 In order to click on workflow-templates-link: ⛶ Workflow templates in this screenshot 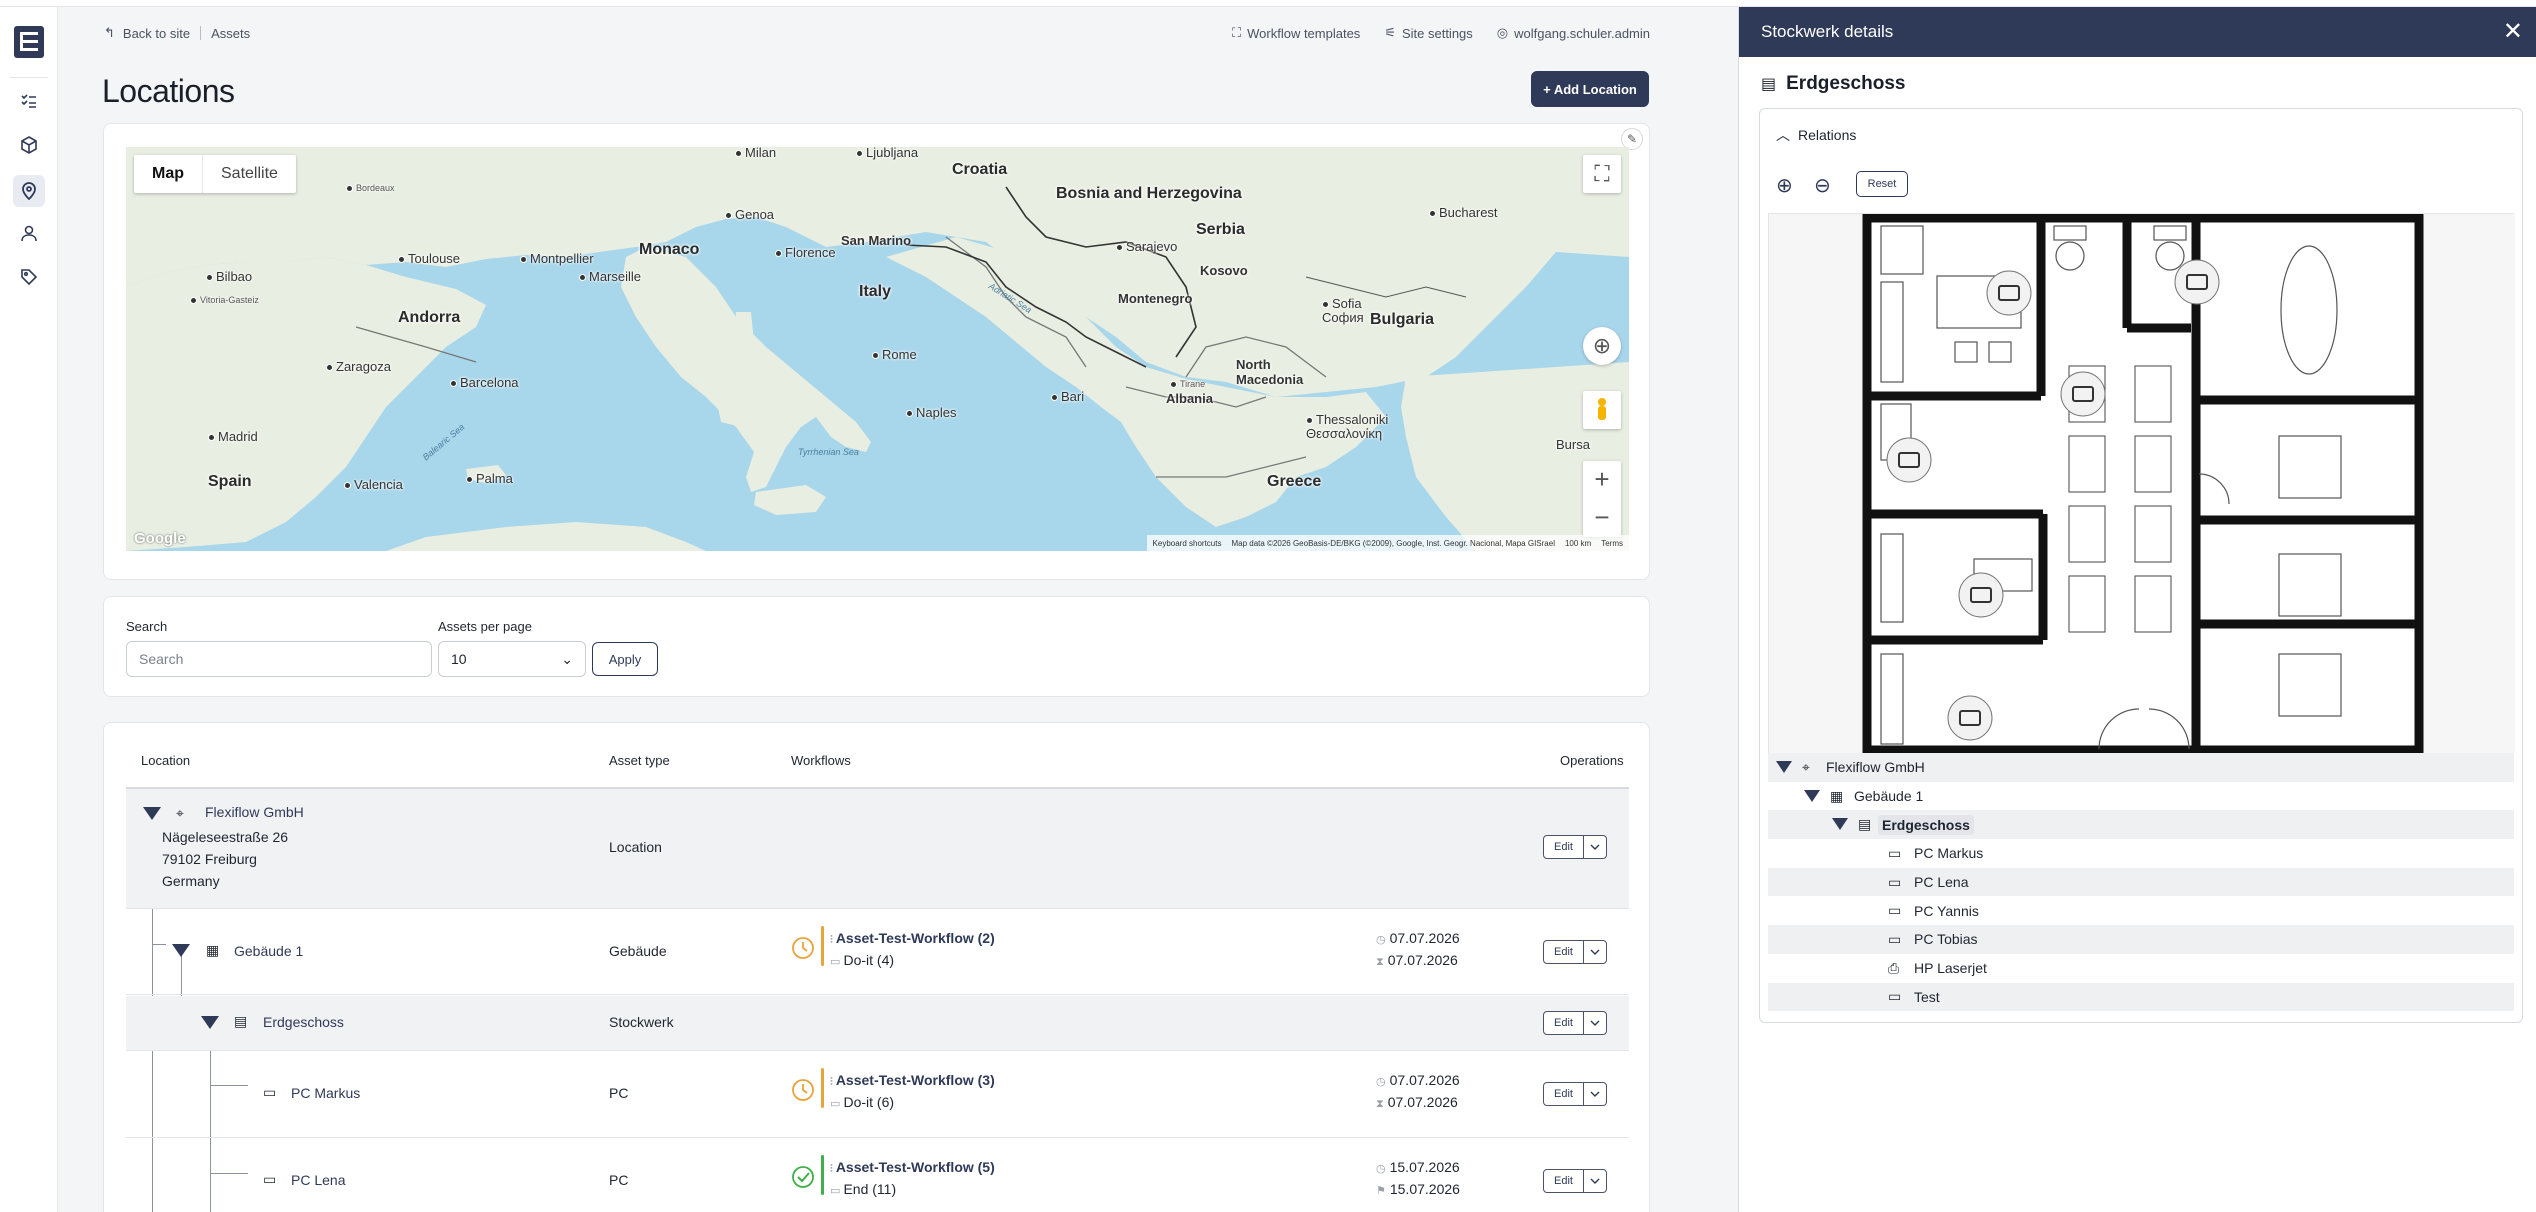, I will do `click(1296, 33)`.